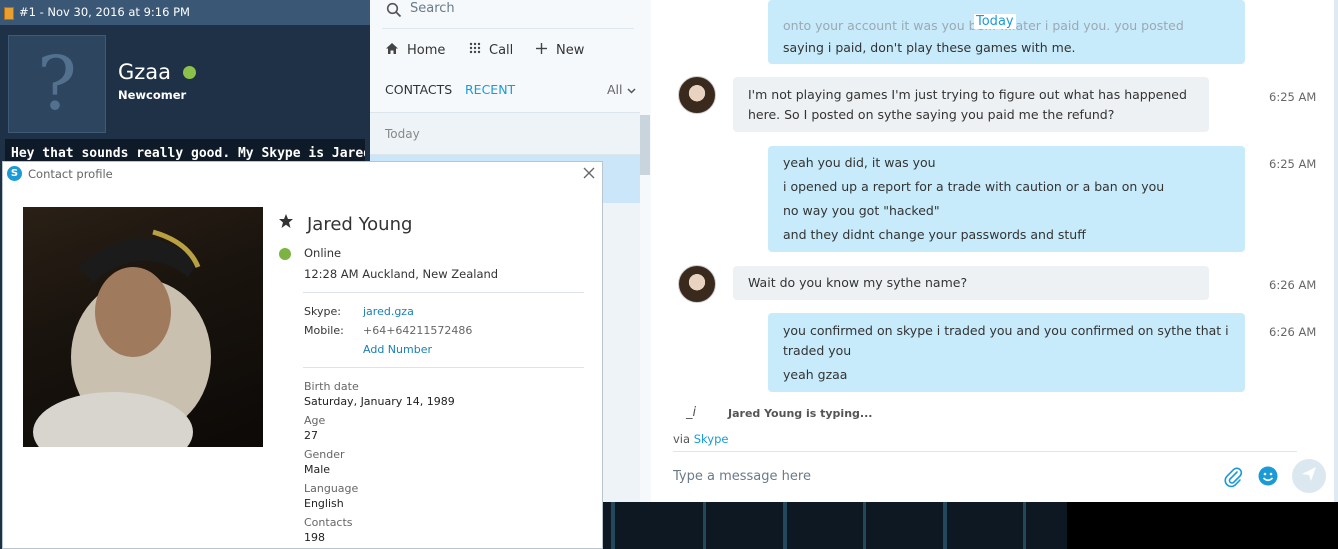 This screenshot has width=1338, height=549. What do you see at coordinates (995, 21) in the screenshot?
I see `date-separator: Today` at bounding box center [995, 21].